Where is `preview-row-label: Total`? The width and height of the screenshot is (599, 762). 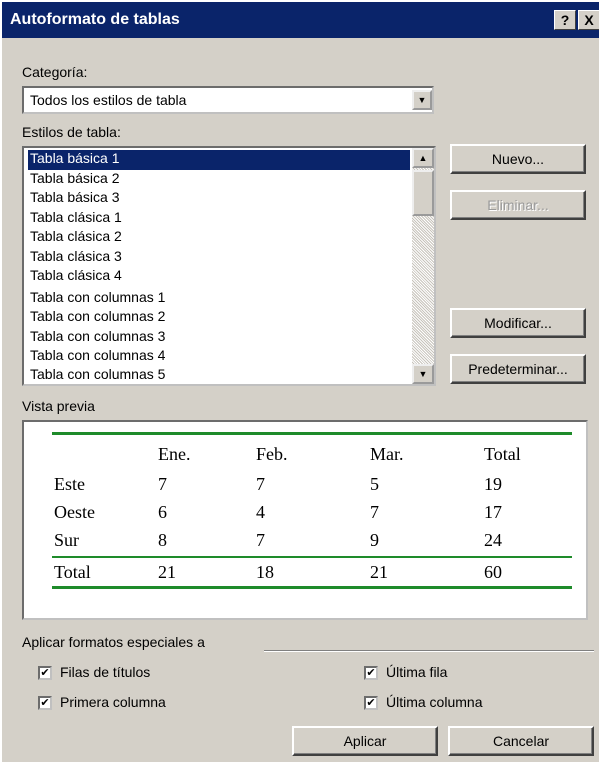 preview-row-label: Total is located at coordinates (72, 572).